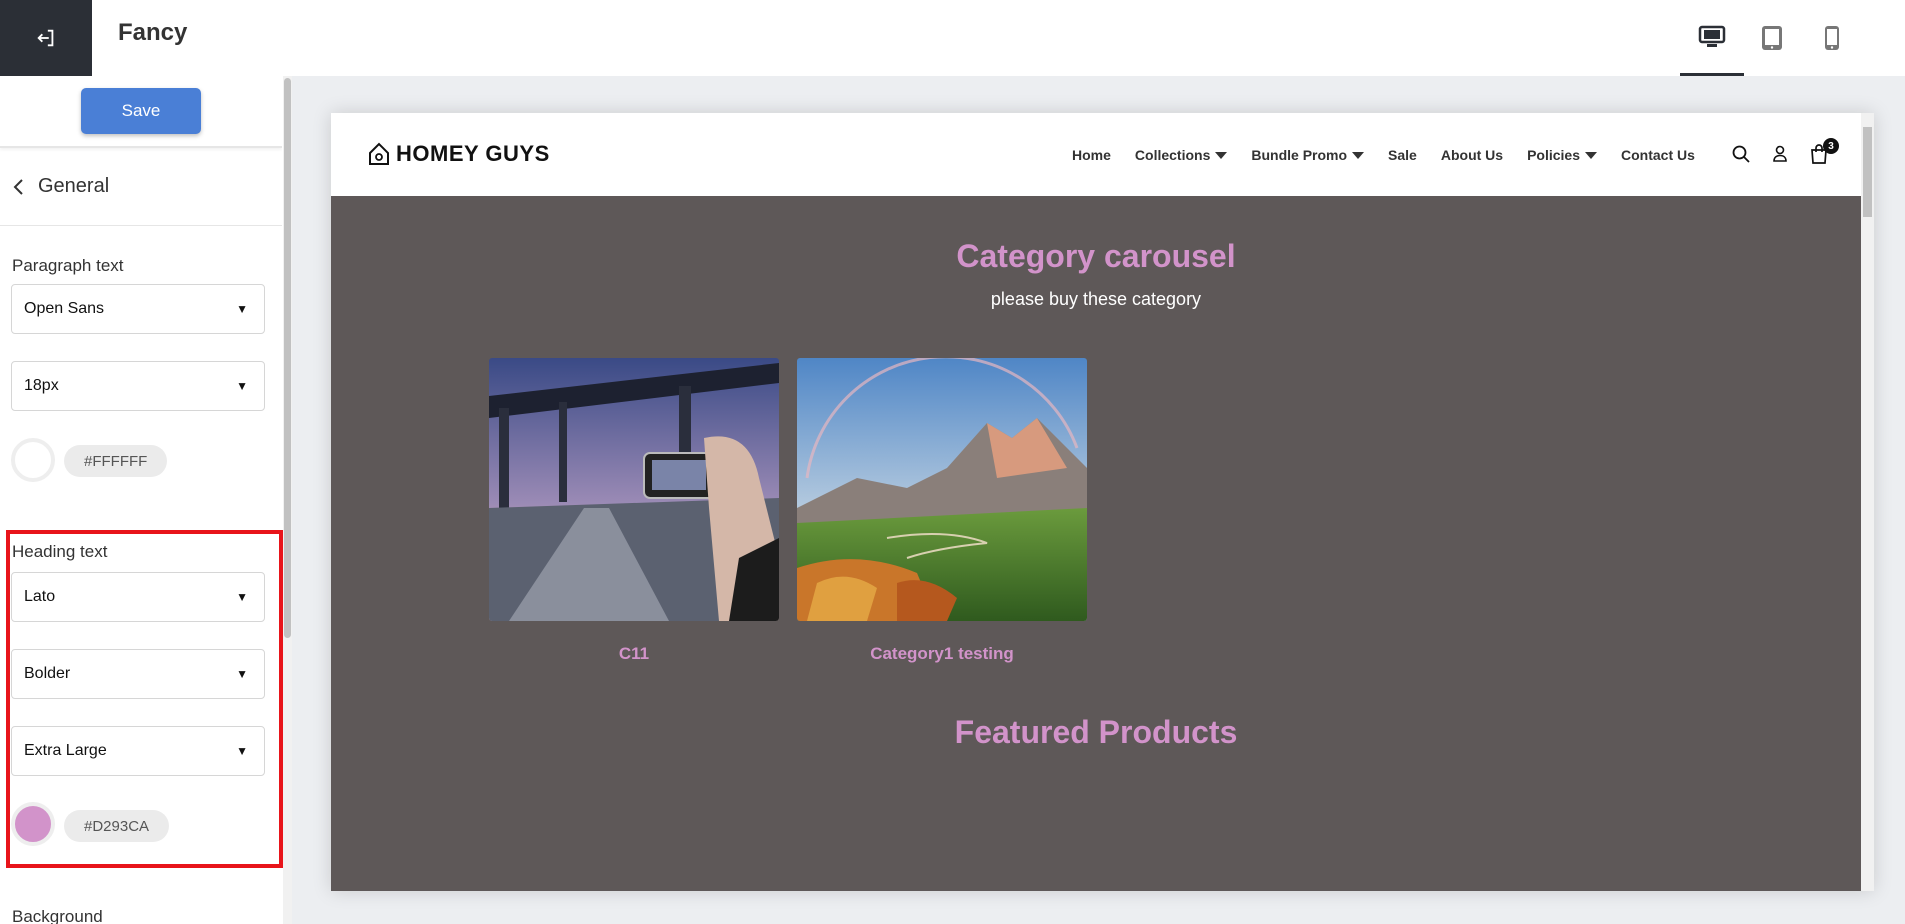  I want to click on nav-bundle-promo: Bundle Promo, so click(1308, 155).